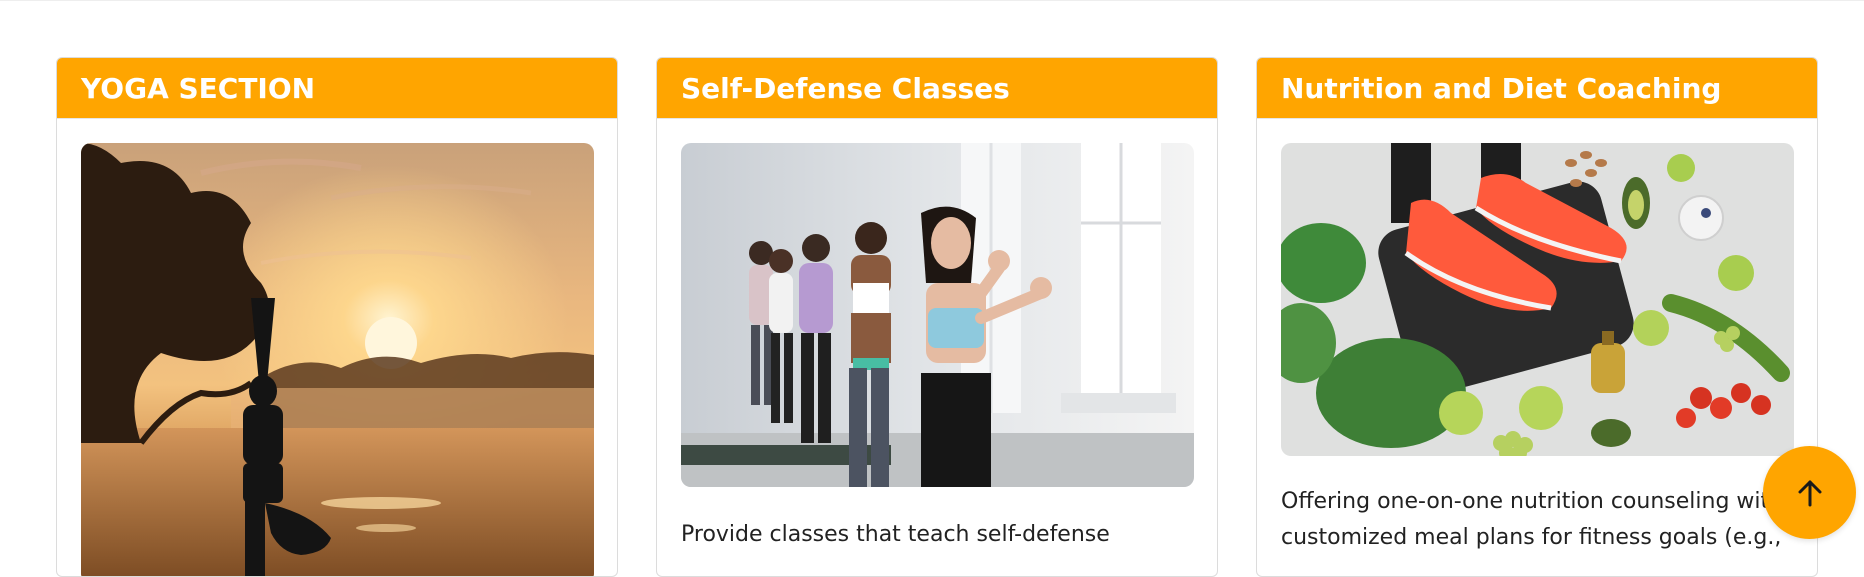 The image size is (1864, 577). What do you see at coordinates (895, 534) in the screenshot?
I see `card-description: Provide classes that teach self-defense` at bounding box center [895, 534].